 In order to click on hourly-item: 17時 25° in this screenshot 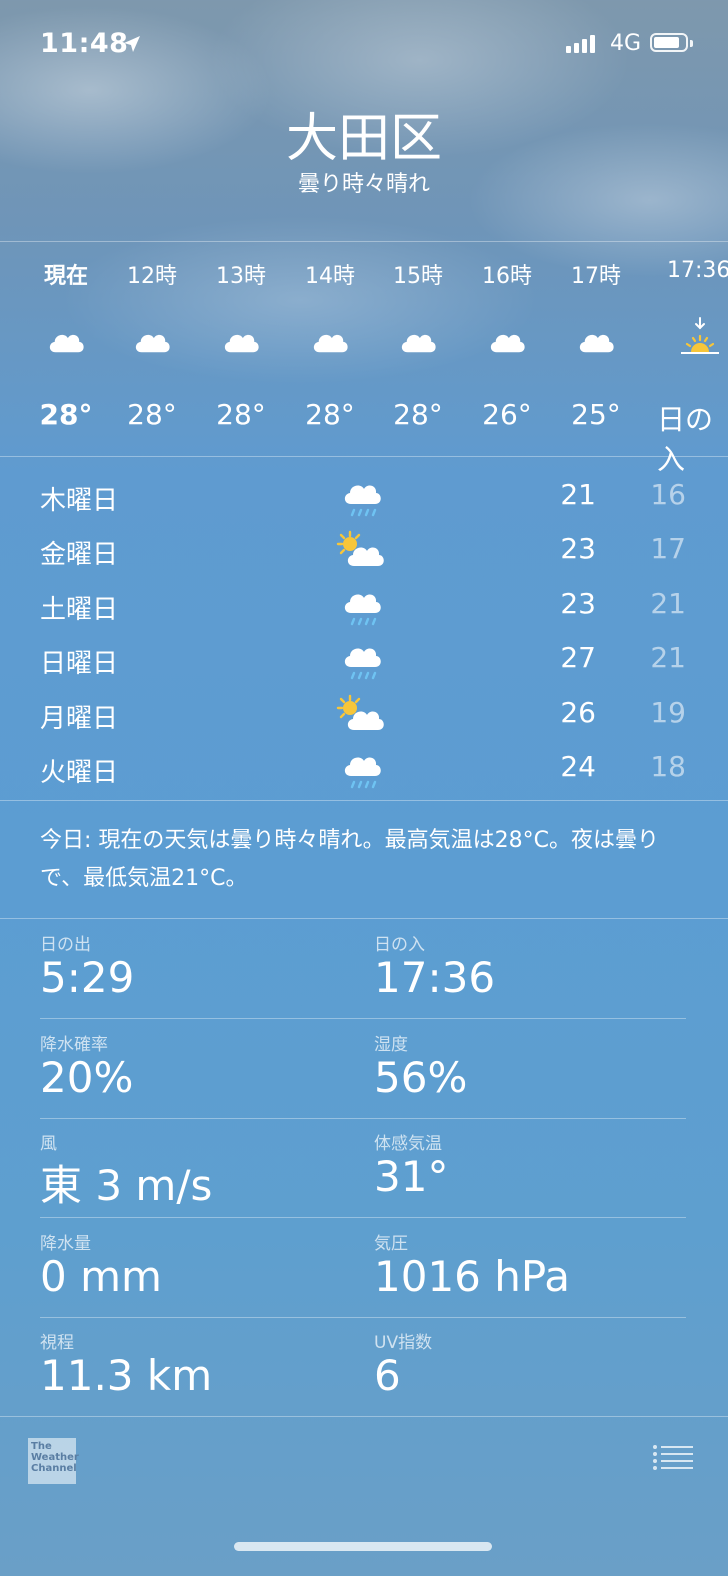, I will do `click(596, 344)`.